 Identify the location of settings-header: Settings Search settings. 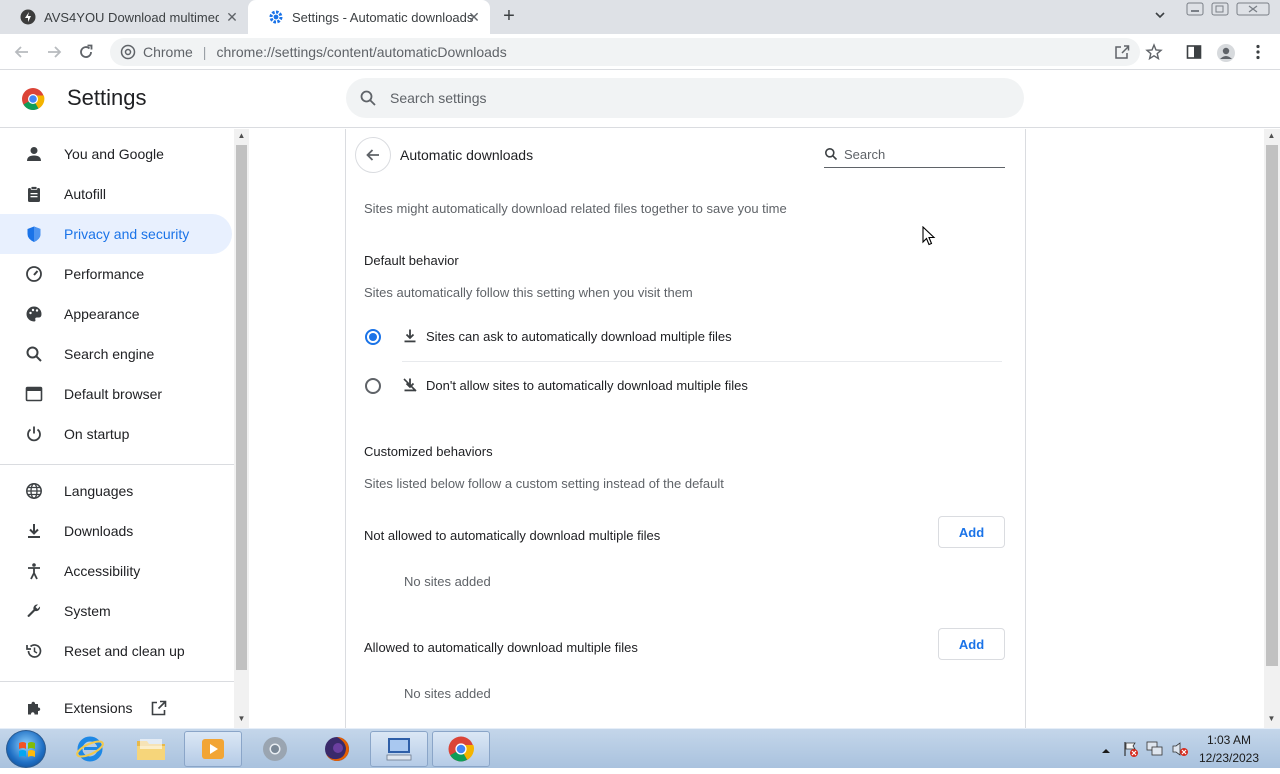
(640, 99).